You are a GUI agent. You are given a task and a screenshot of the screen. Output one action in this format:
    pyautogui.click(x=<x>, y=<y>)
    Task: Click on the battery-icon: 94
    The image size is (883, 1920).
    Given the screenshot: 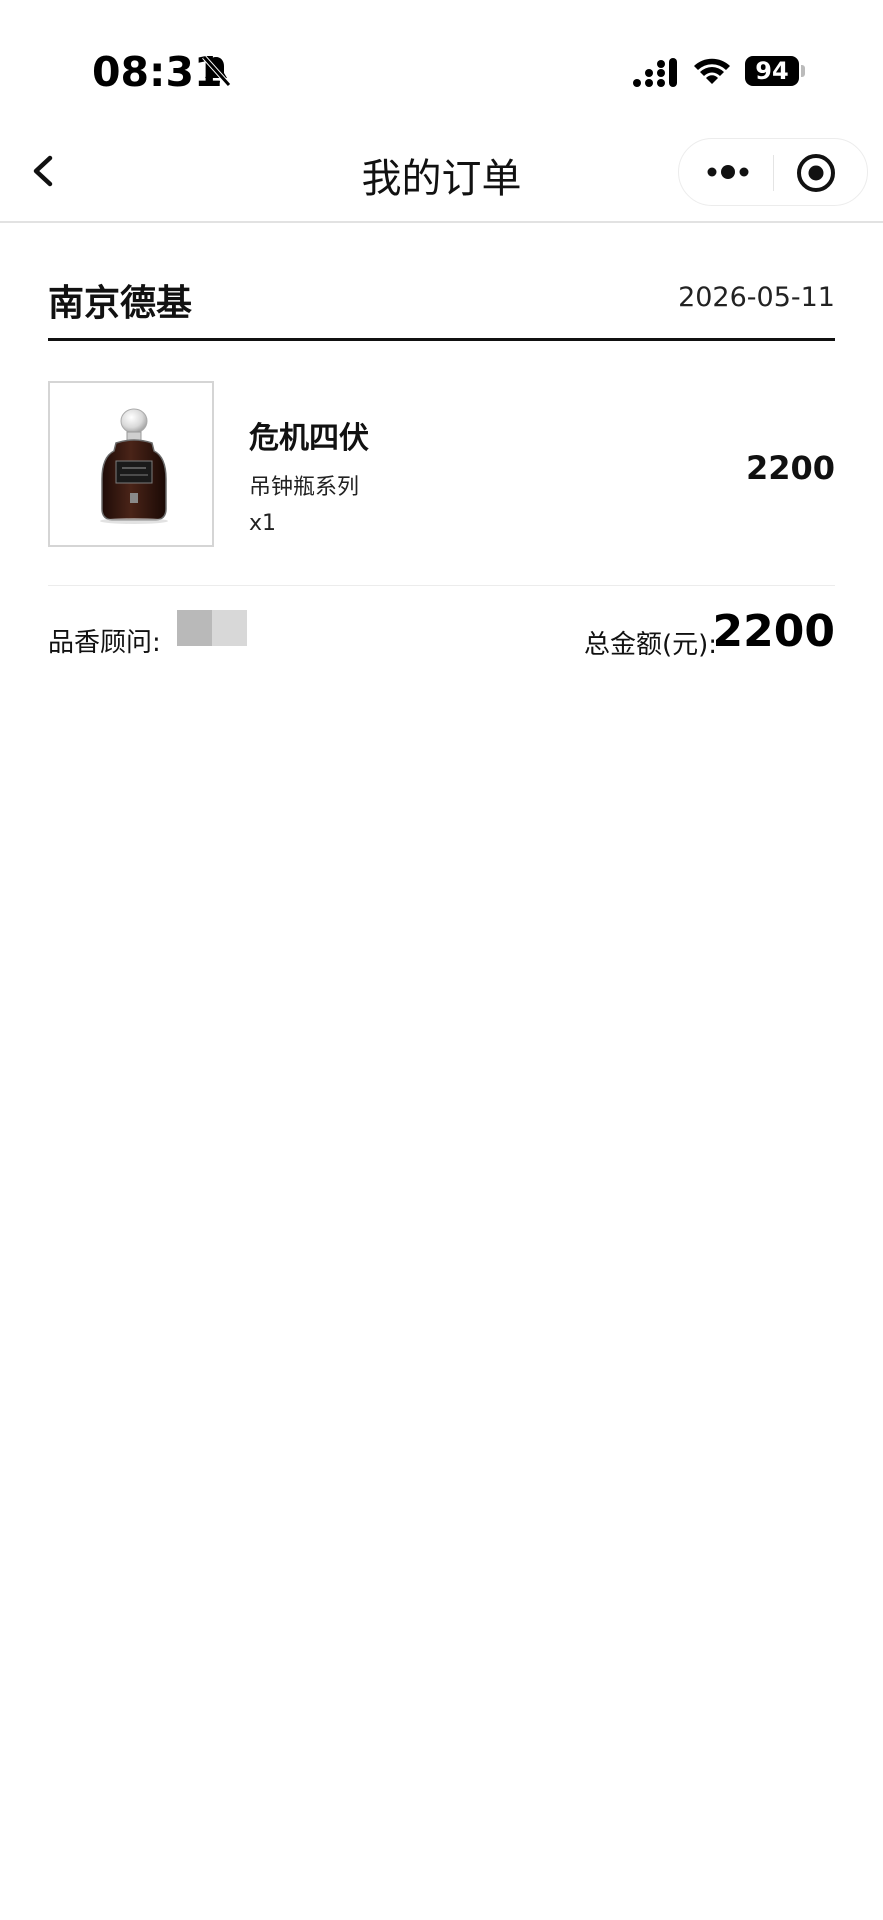 What is the action you would take?
    pyautogui.click(x=772, y=71)
    